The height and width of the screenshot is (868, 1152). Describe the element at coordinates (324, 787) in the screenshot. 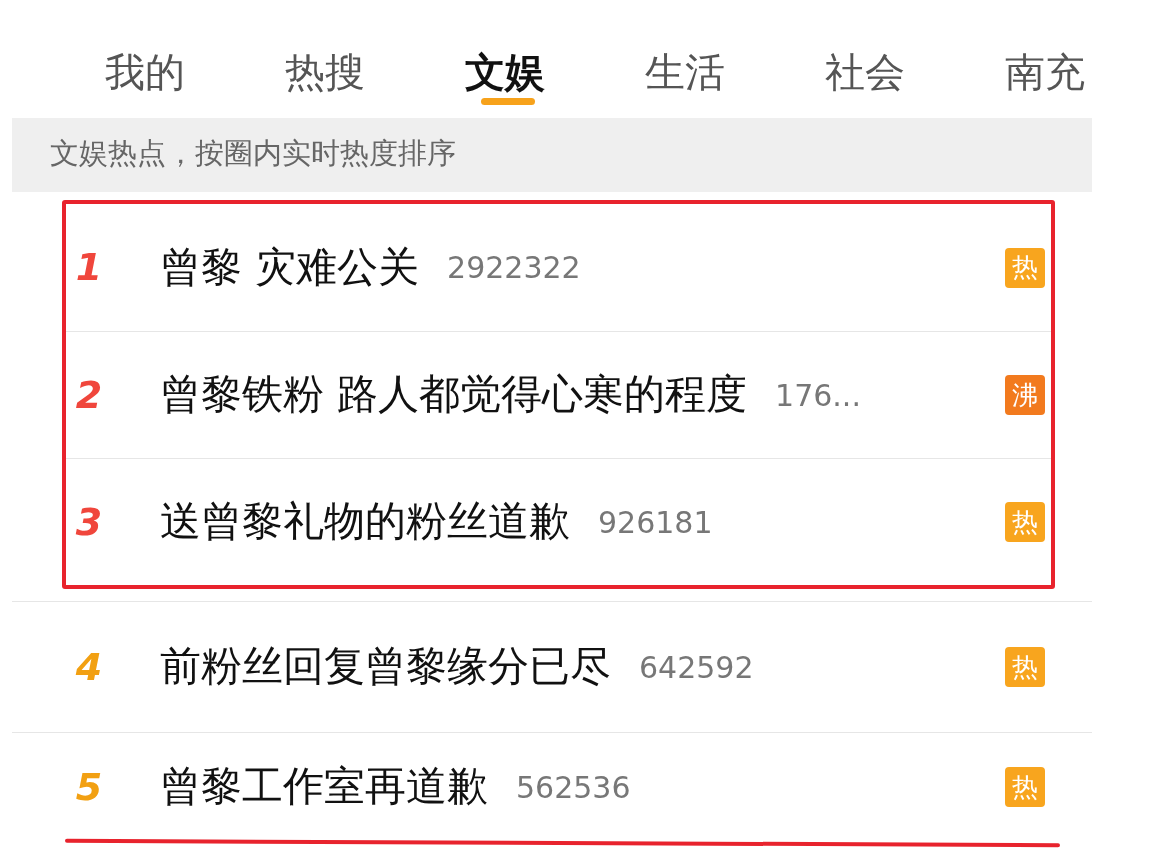

I see `topic-link: 曾黎工作室再道歉` at that location.